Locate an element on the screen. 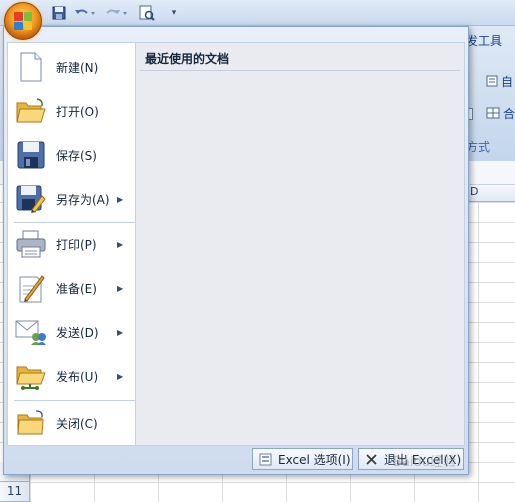 This screenshot has height=502, width=515. office-logo-icon is located at coordinates (23, 21).